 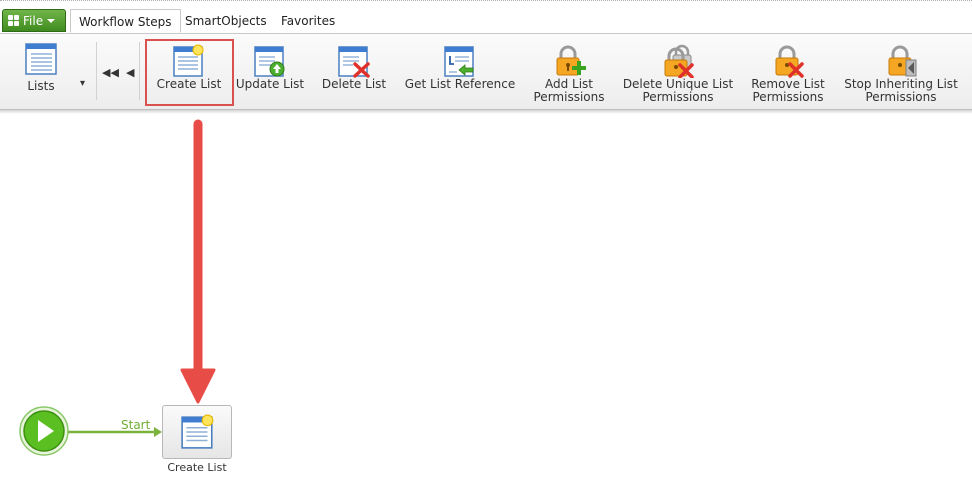 What do you see at coordinates (569, 97) in the screenshot?
I see `add-list-permissions-line2: Permissions` at bounding box center [569, 97].